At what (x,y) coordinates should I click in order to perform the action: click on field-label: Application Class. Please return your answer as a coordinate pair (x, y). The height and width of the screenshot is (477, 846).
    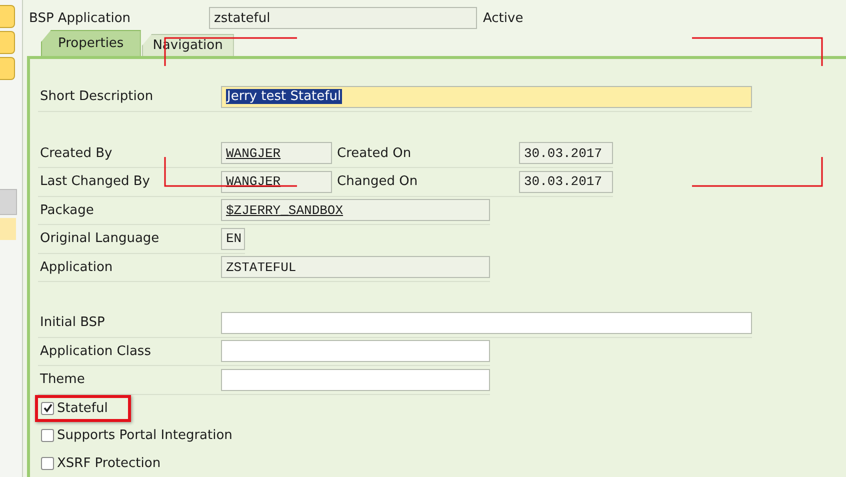
    Looking at the image, I should click on (95, 351).